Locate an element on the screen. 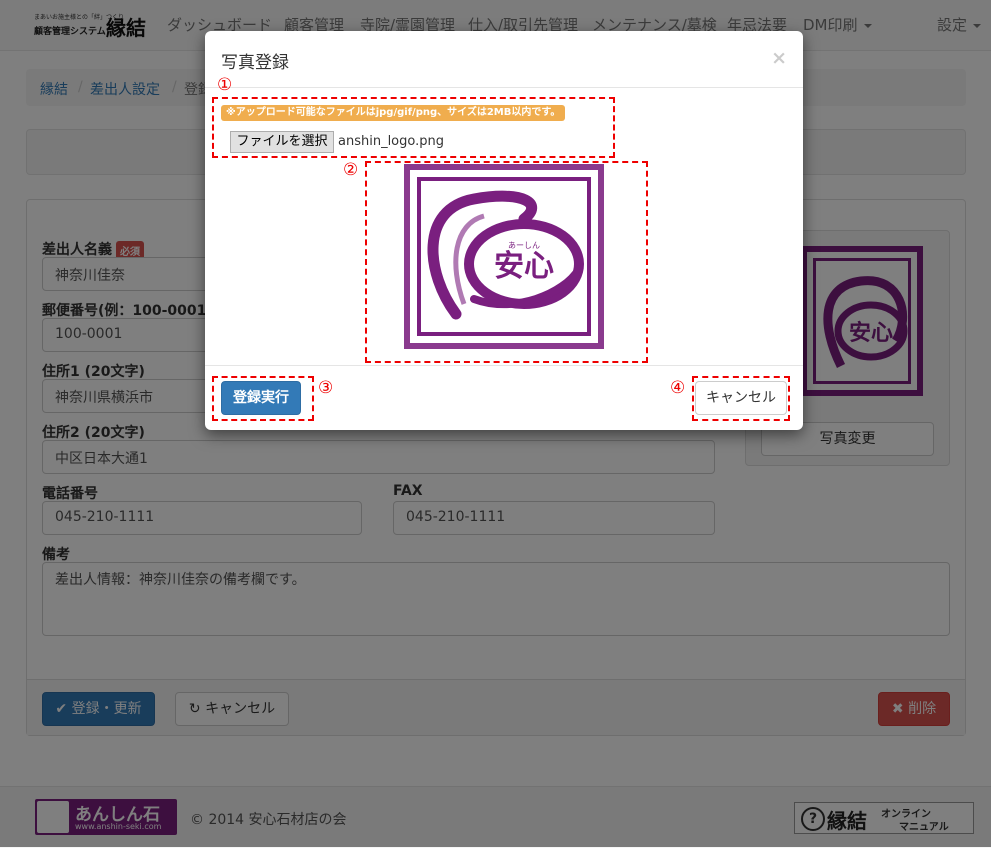 The width and height of the screenshot is (991, 848). annotation-number-4: ④ is located at coordinates (678, 388).